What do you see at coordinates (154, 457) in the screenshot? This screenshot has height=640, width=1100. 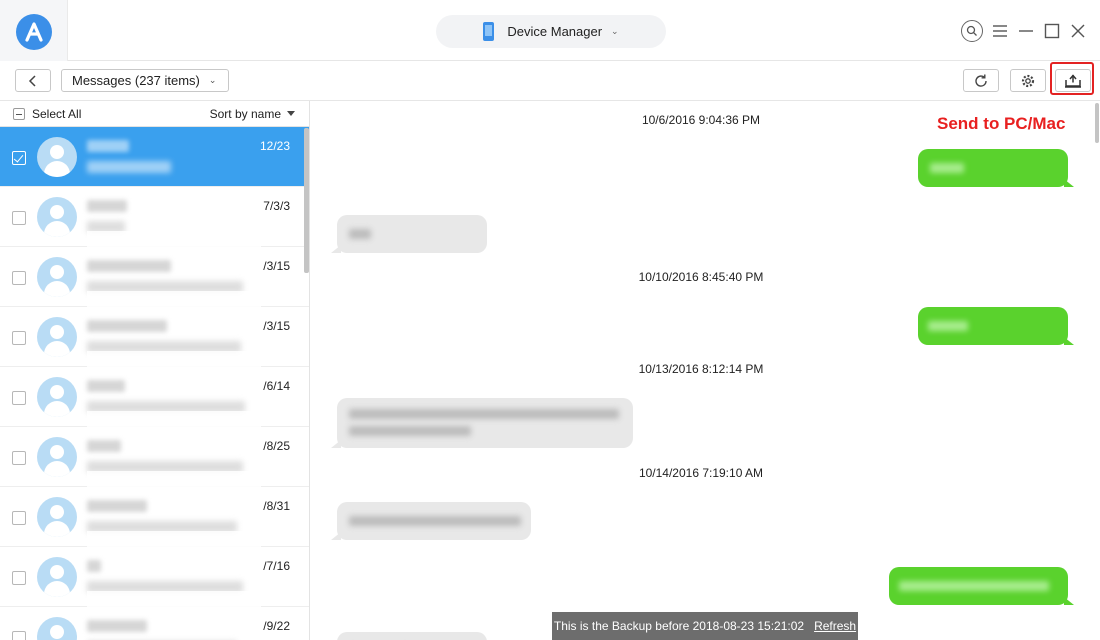 I see `contact-row: /8/25` at bounding box center [154, 457].